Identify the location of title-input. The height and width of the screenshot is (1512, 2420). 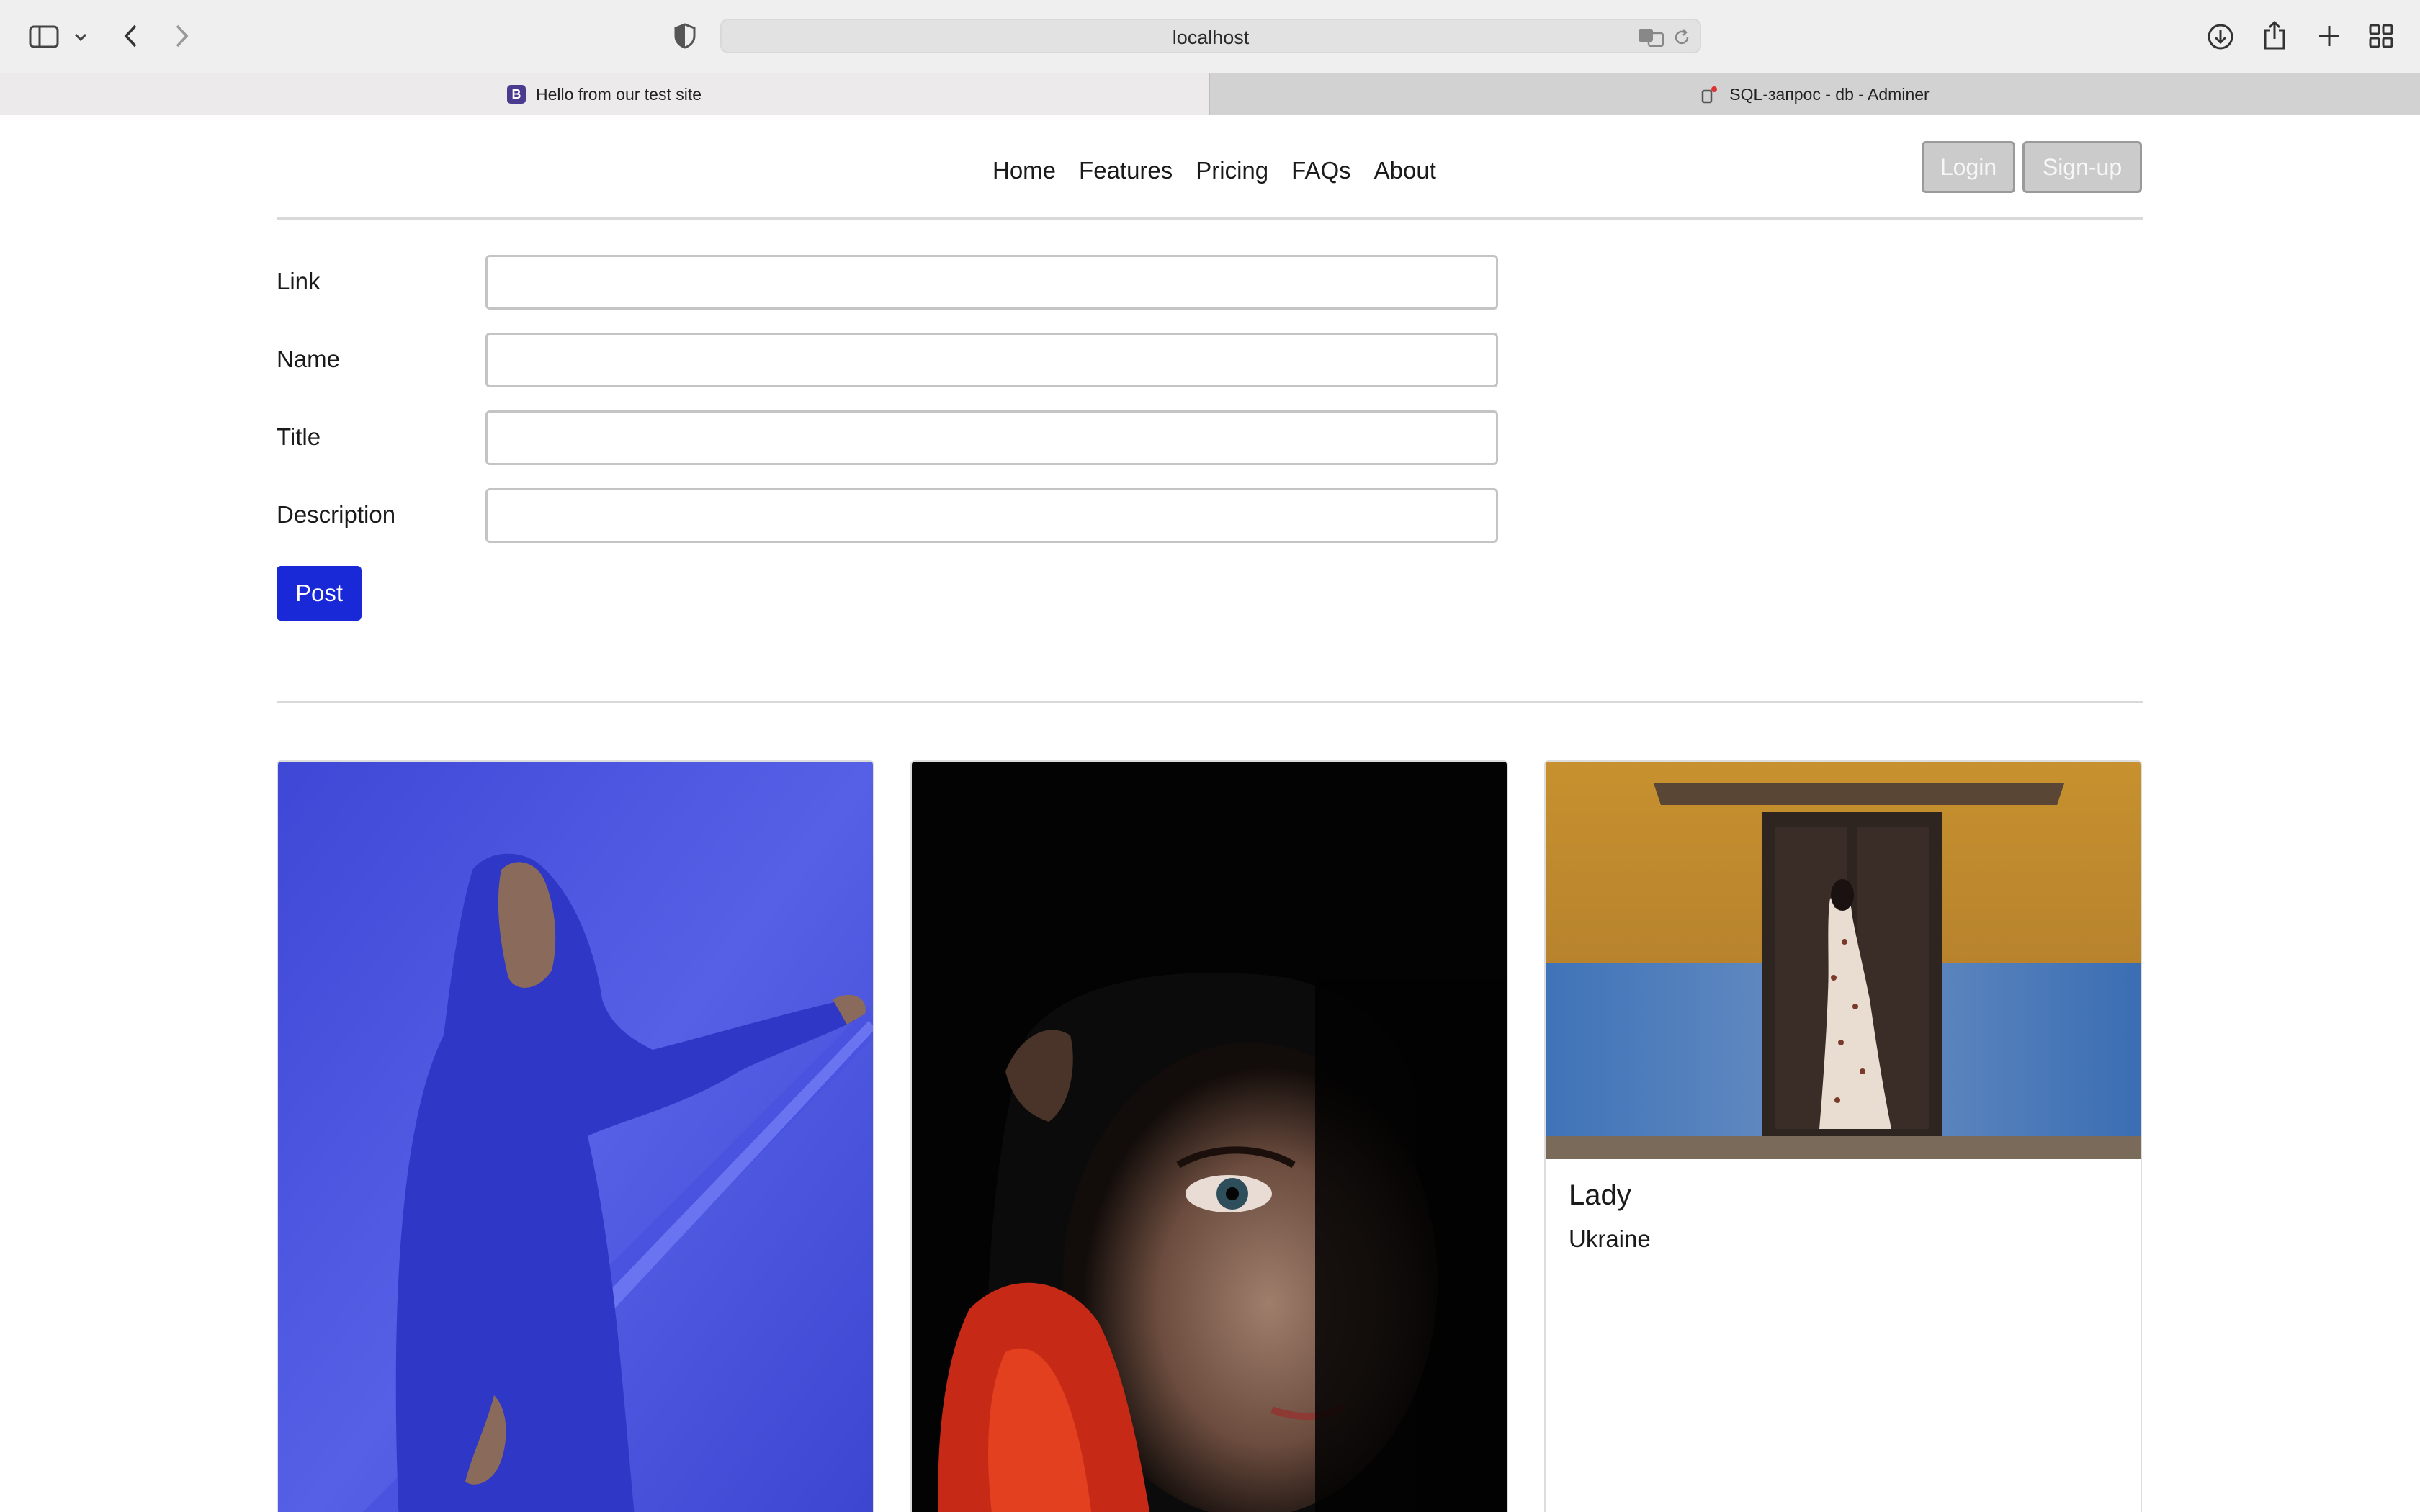
(991, 437).